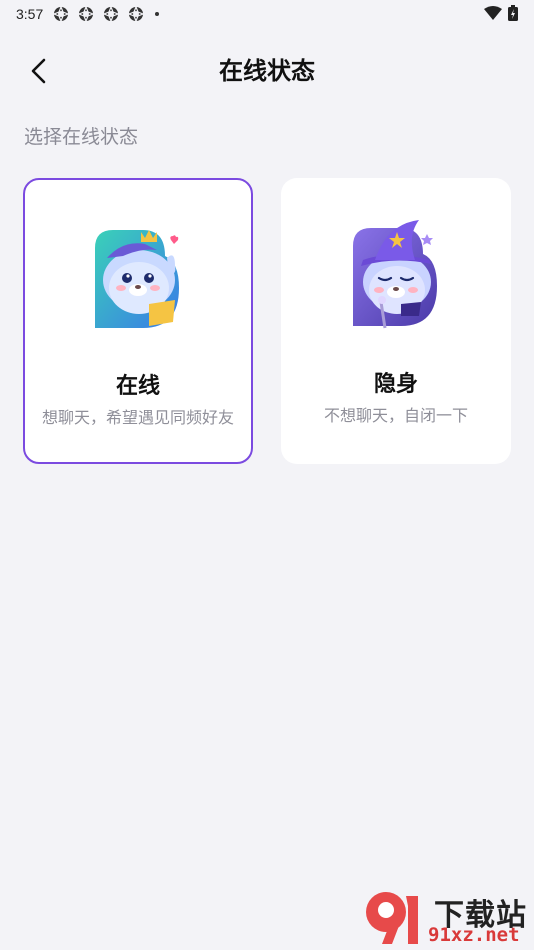 The width and height of the screenshot is (534, 950). I want to click on page-title: 在线状态, so click(267, 71).